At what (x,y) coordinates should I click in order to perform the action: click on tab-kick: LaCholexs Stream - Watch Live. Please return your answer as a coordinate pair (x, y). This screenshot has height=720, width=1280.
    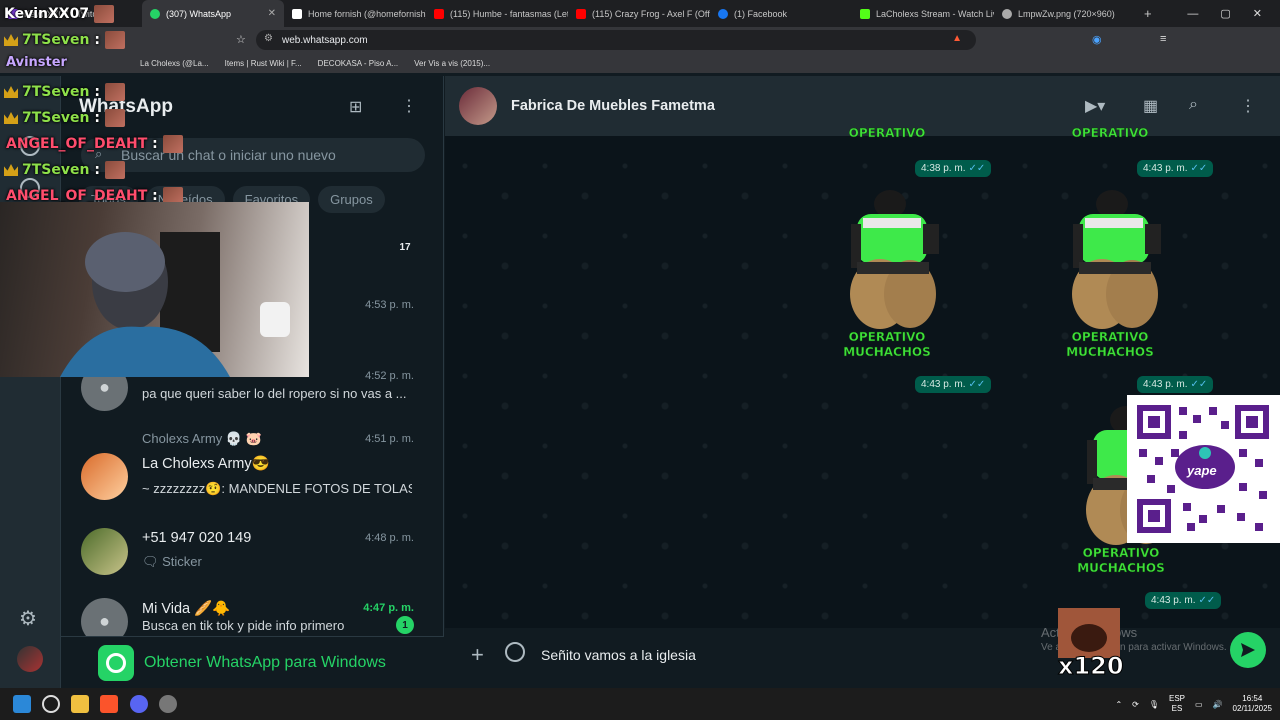
    Looking at the image, I should click on (923, 13).